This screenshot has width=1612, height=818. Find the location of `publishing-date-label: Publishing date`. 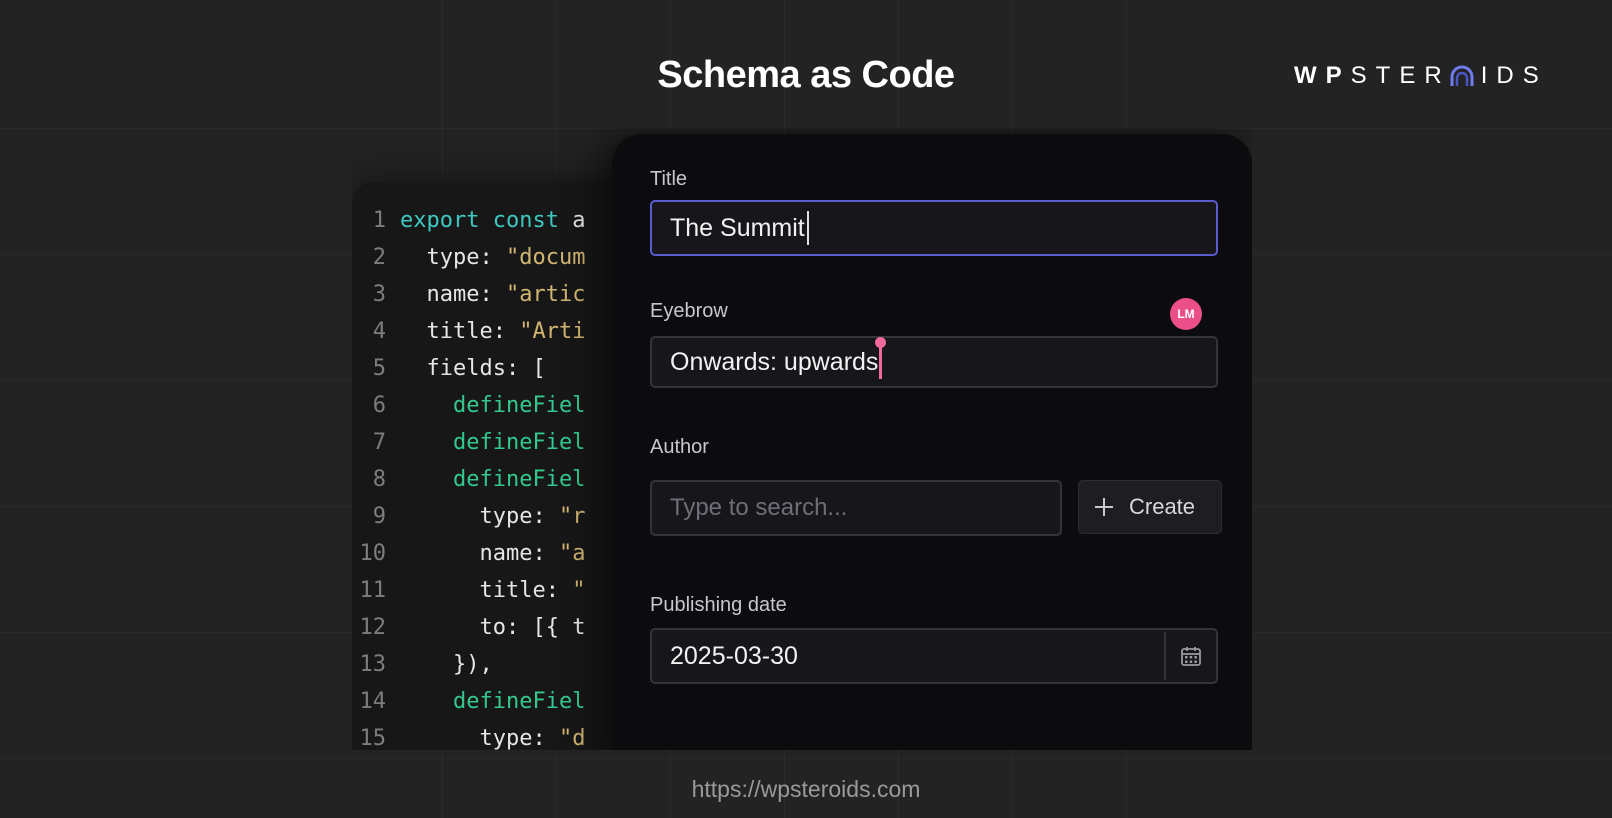

publishing-date-label: Publishing date is located at coordinates (718, 605).